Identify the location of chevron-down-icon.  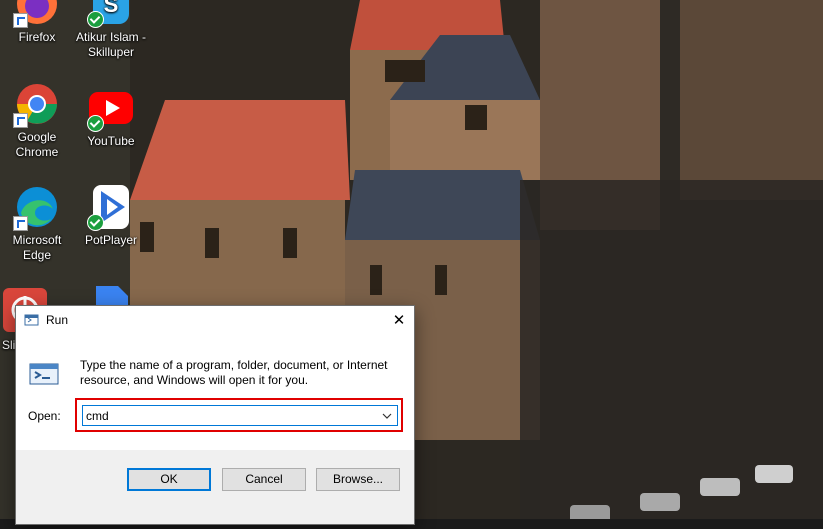
(387, 415).